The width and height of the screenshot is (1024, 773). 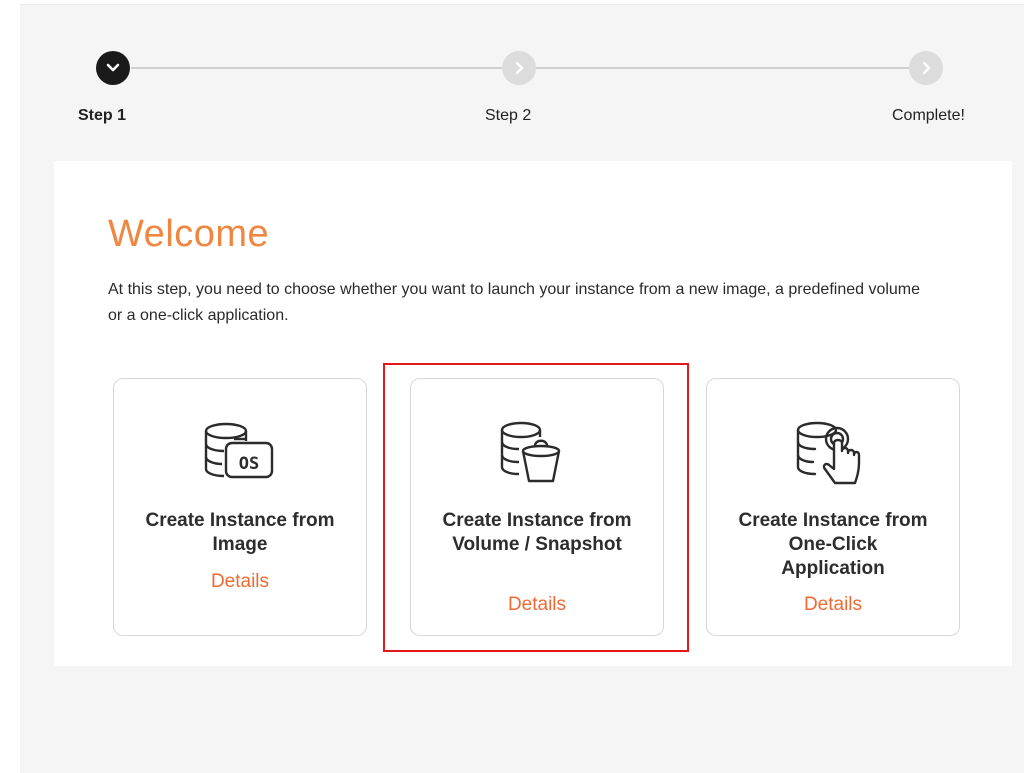 I want to click on chevron-down-icon, so click(x=113, y=67).